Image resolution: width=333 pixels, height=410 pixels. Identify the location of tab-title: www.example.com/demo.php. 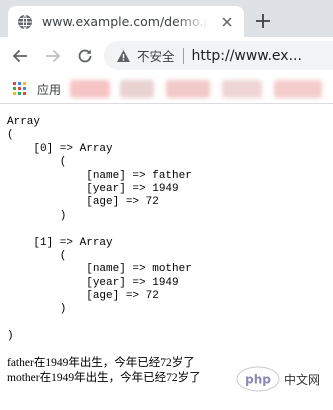
(125, 21).